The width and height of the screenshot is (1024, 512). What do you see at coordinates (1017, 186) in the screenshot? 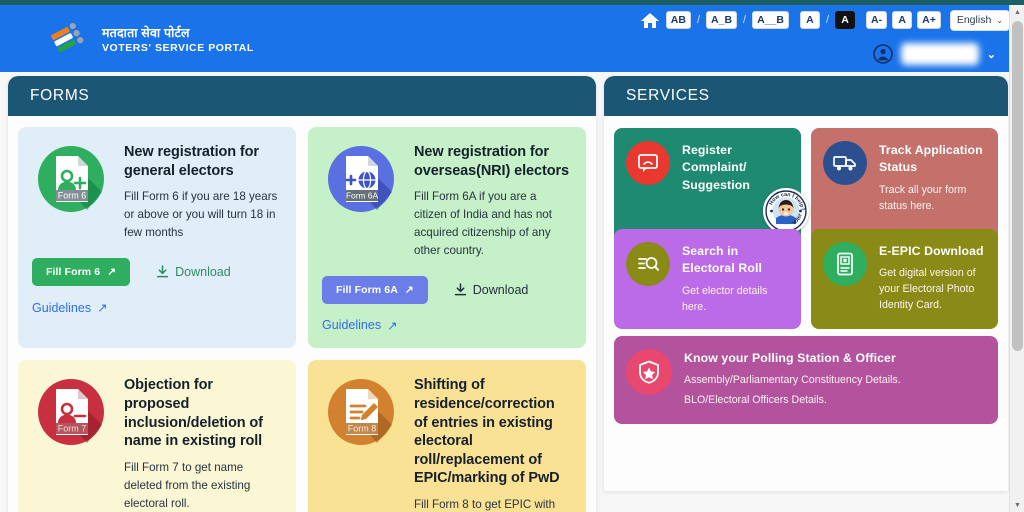
I see `scrollbar-thumb` at bounding box center [1017, 186].